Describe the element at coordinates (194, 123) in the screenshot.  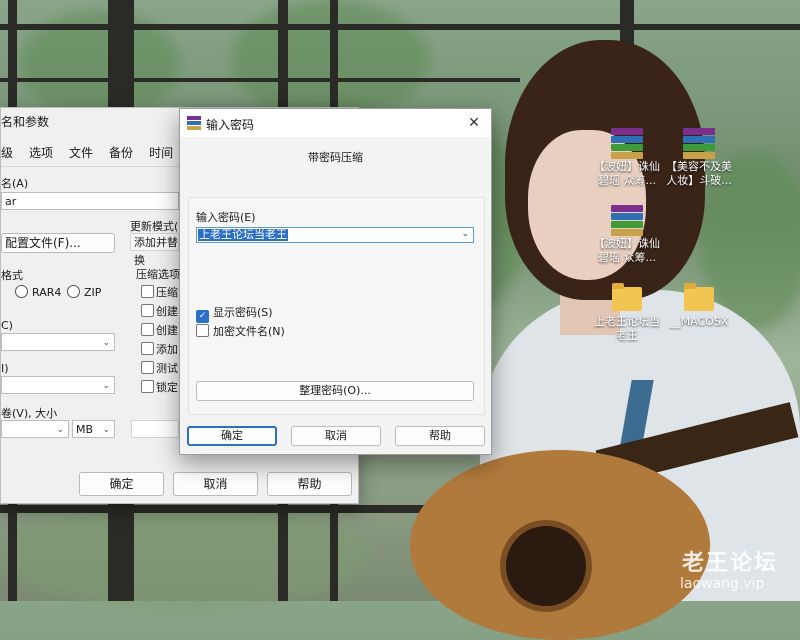
I see `winrar-app-icon` at that location.